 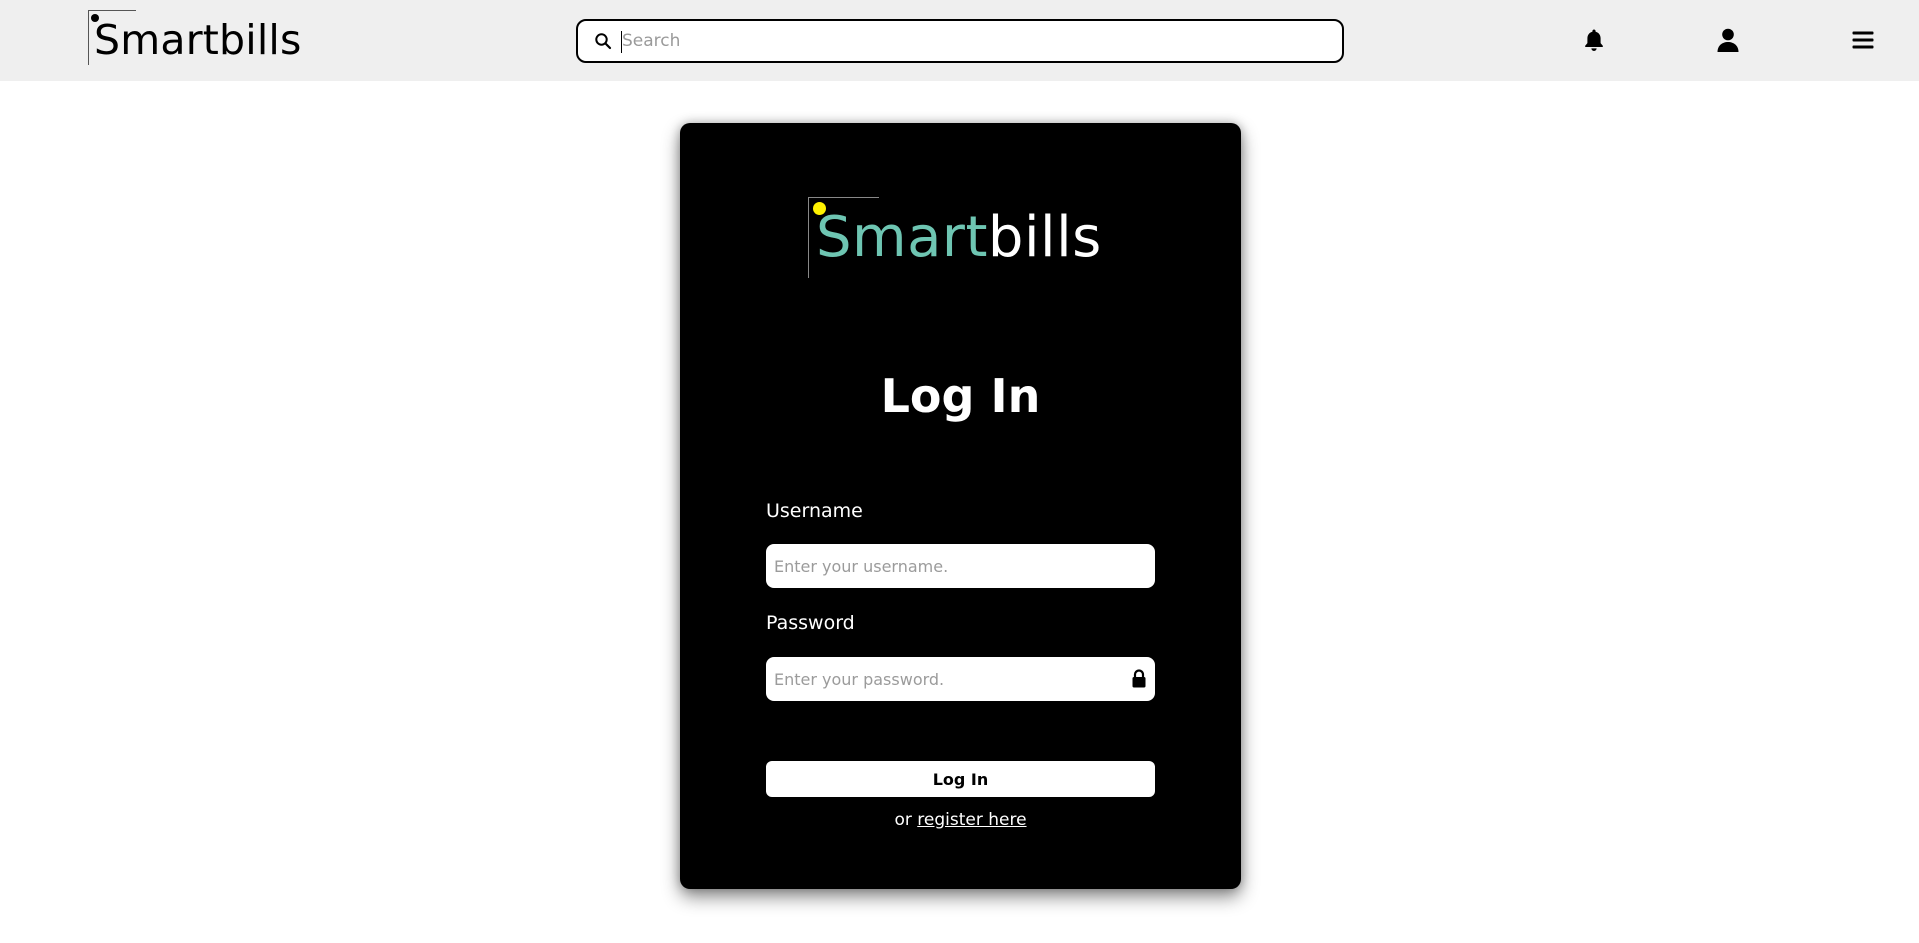 What do you see at coordinates (947, 679) in the screenshot?
I see `password-input` at bounding box center [947, 679].